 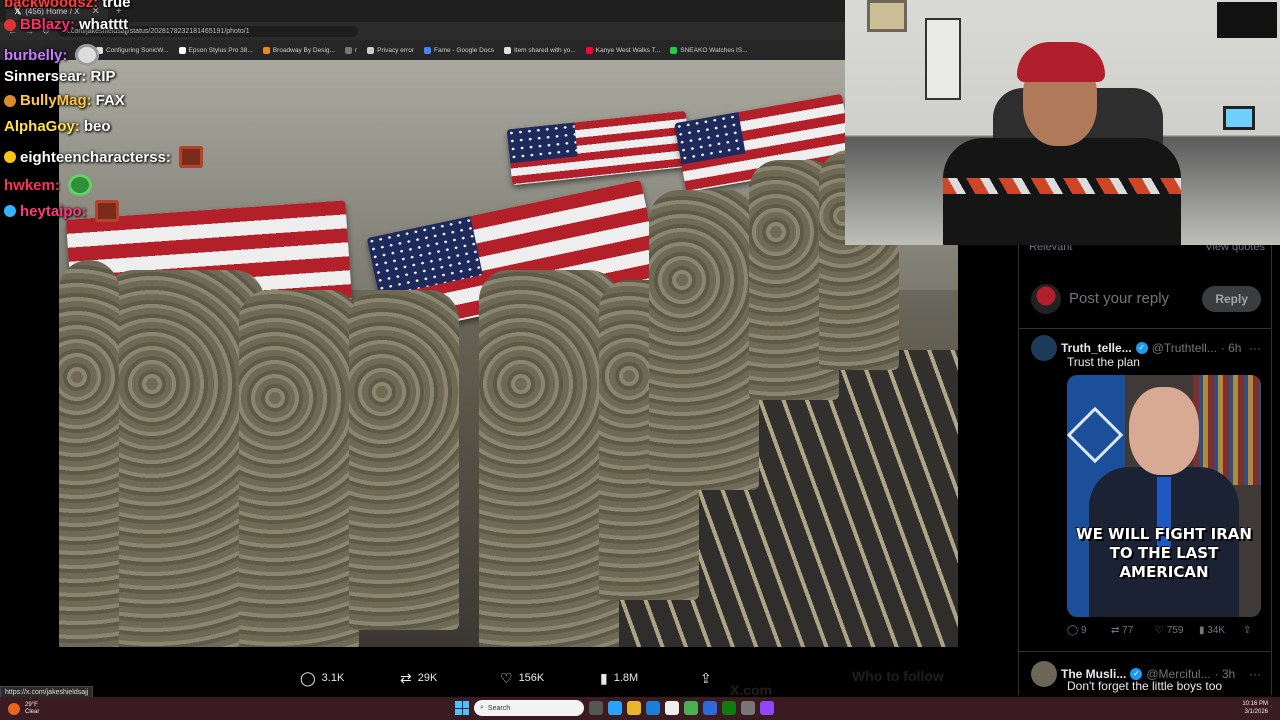 I want to click on weather-widget: 29°F Clear, so click(x=100, y=709).